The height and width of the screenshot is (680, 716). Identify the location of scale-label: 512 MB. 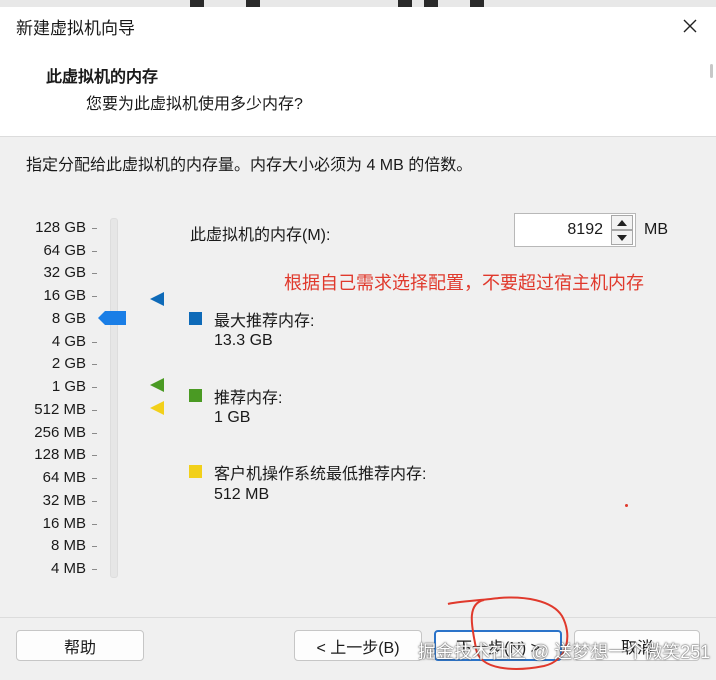
(60, 409).